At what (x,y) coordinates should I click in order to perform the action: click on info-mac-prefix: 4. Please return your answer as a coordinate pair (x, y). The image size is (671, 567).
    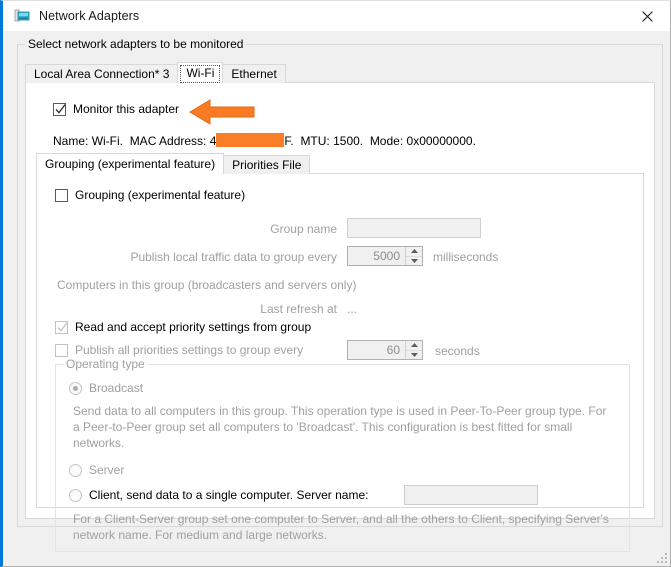
    Looking at the image, I should click on (213, 141).